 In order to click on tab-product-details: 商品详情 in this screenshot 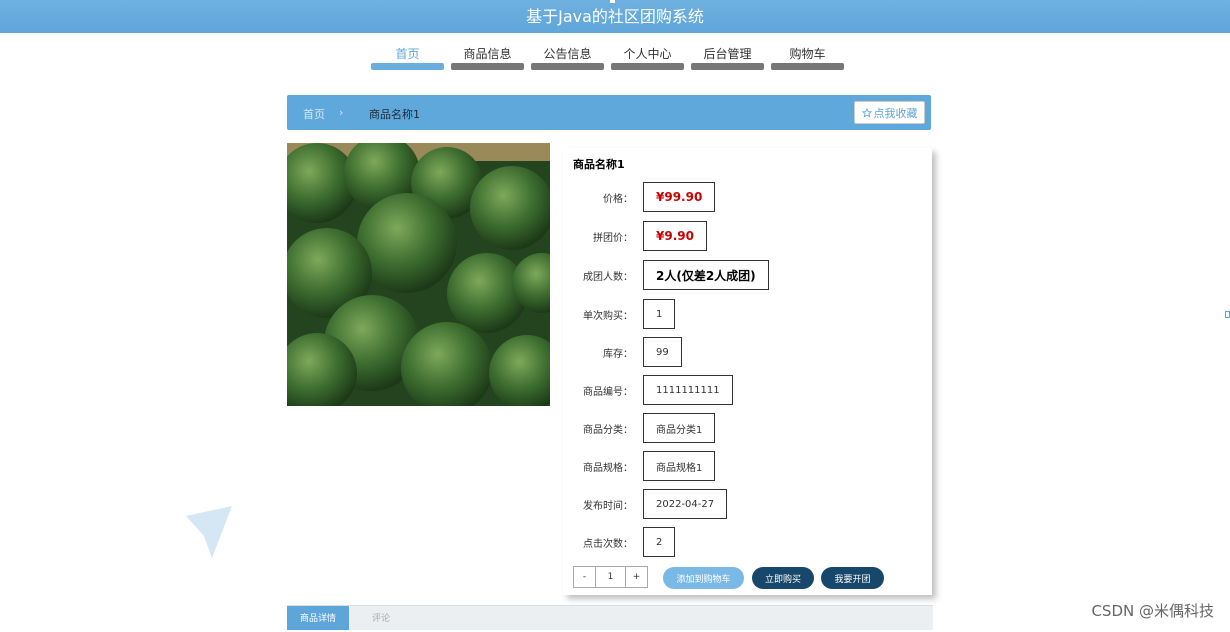, I will do `click(318, 618)`.